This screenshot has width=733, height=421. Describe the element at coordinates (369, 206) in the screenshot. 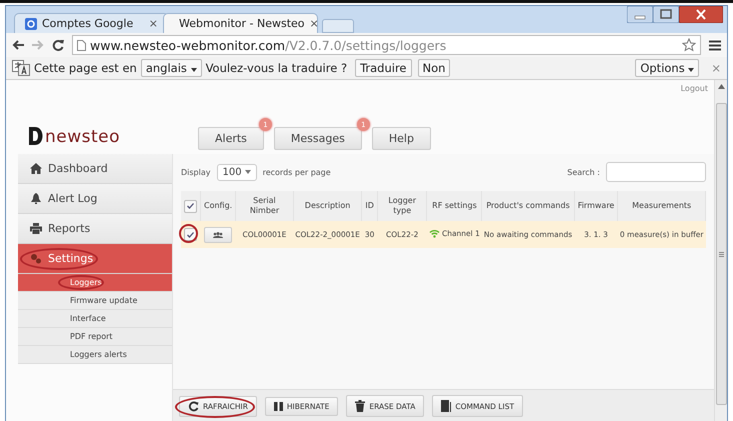

I see `column-header: ID` at that location.